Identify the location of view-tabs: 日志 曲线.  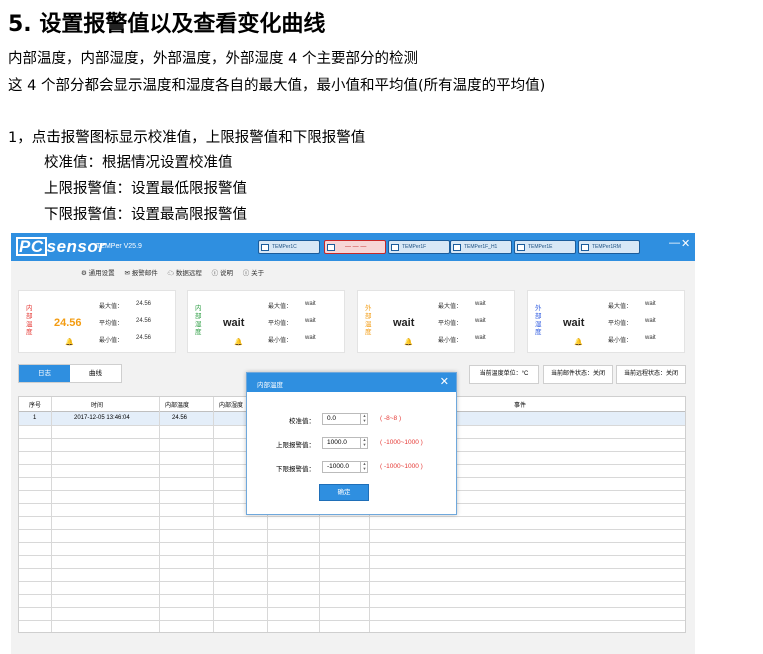
(70, 373).